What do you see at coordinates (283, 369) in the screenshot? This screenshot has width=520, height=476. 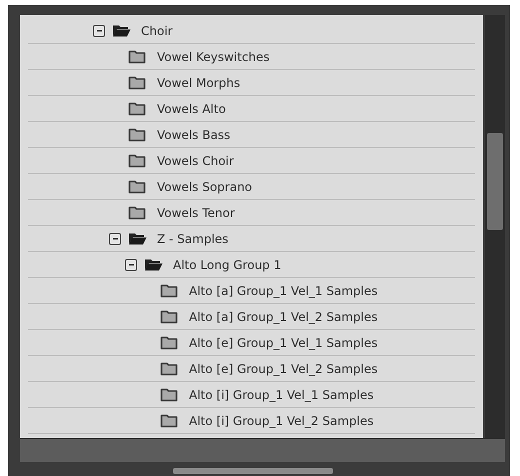 I see `folder-label: Alto [e] Group_1 Vel_2 Samples` at bounding box center [283, 369].